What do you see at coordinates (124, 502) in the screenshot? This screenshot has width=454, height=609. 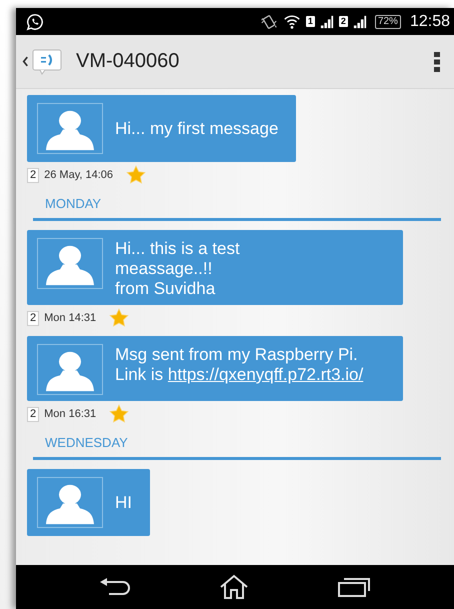 I see `message-text: HI` at bounding box center [124, 502].